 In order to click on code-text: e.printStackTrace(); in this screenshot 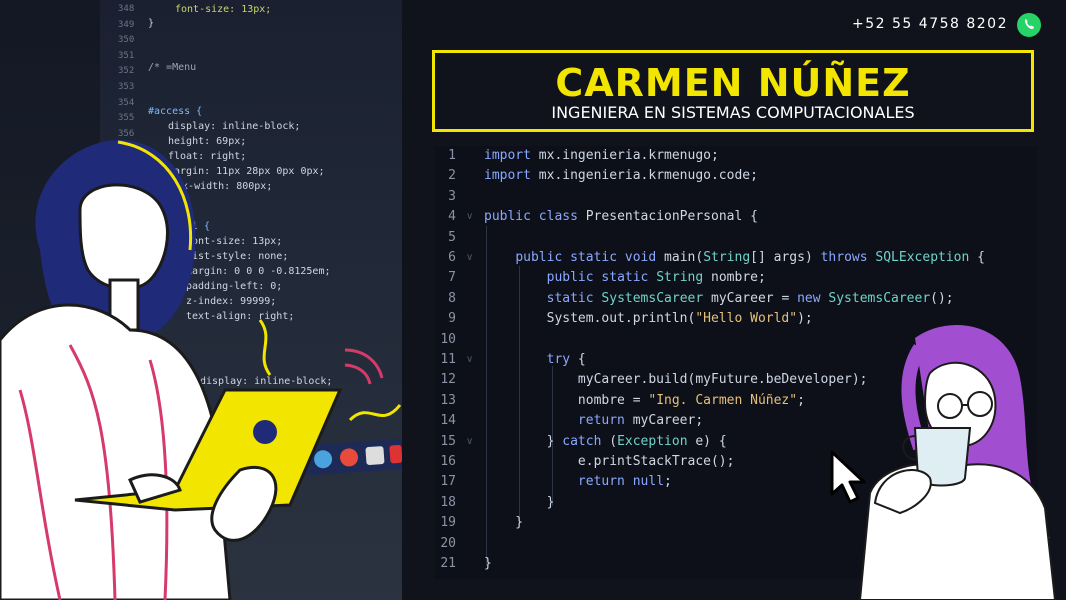, I will do `click(609, 461)`.